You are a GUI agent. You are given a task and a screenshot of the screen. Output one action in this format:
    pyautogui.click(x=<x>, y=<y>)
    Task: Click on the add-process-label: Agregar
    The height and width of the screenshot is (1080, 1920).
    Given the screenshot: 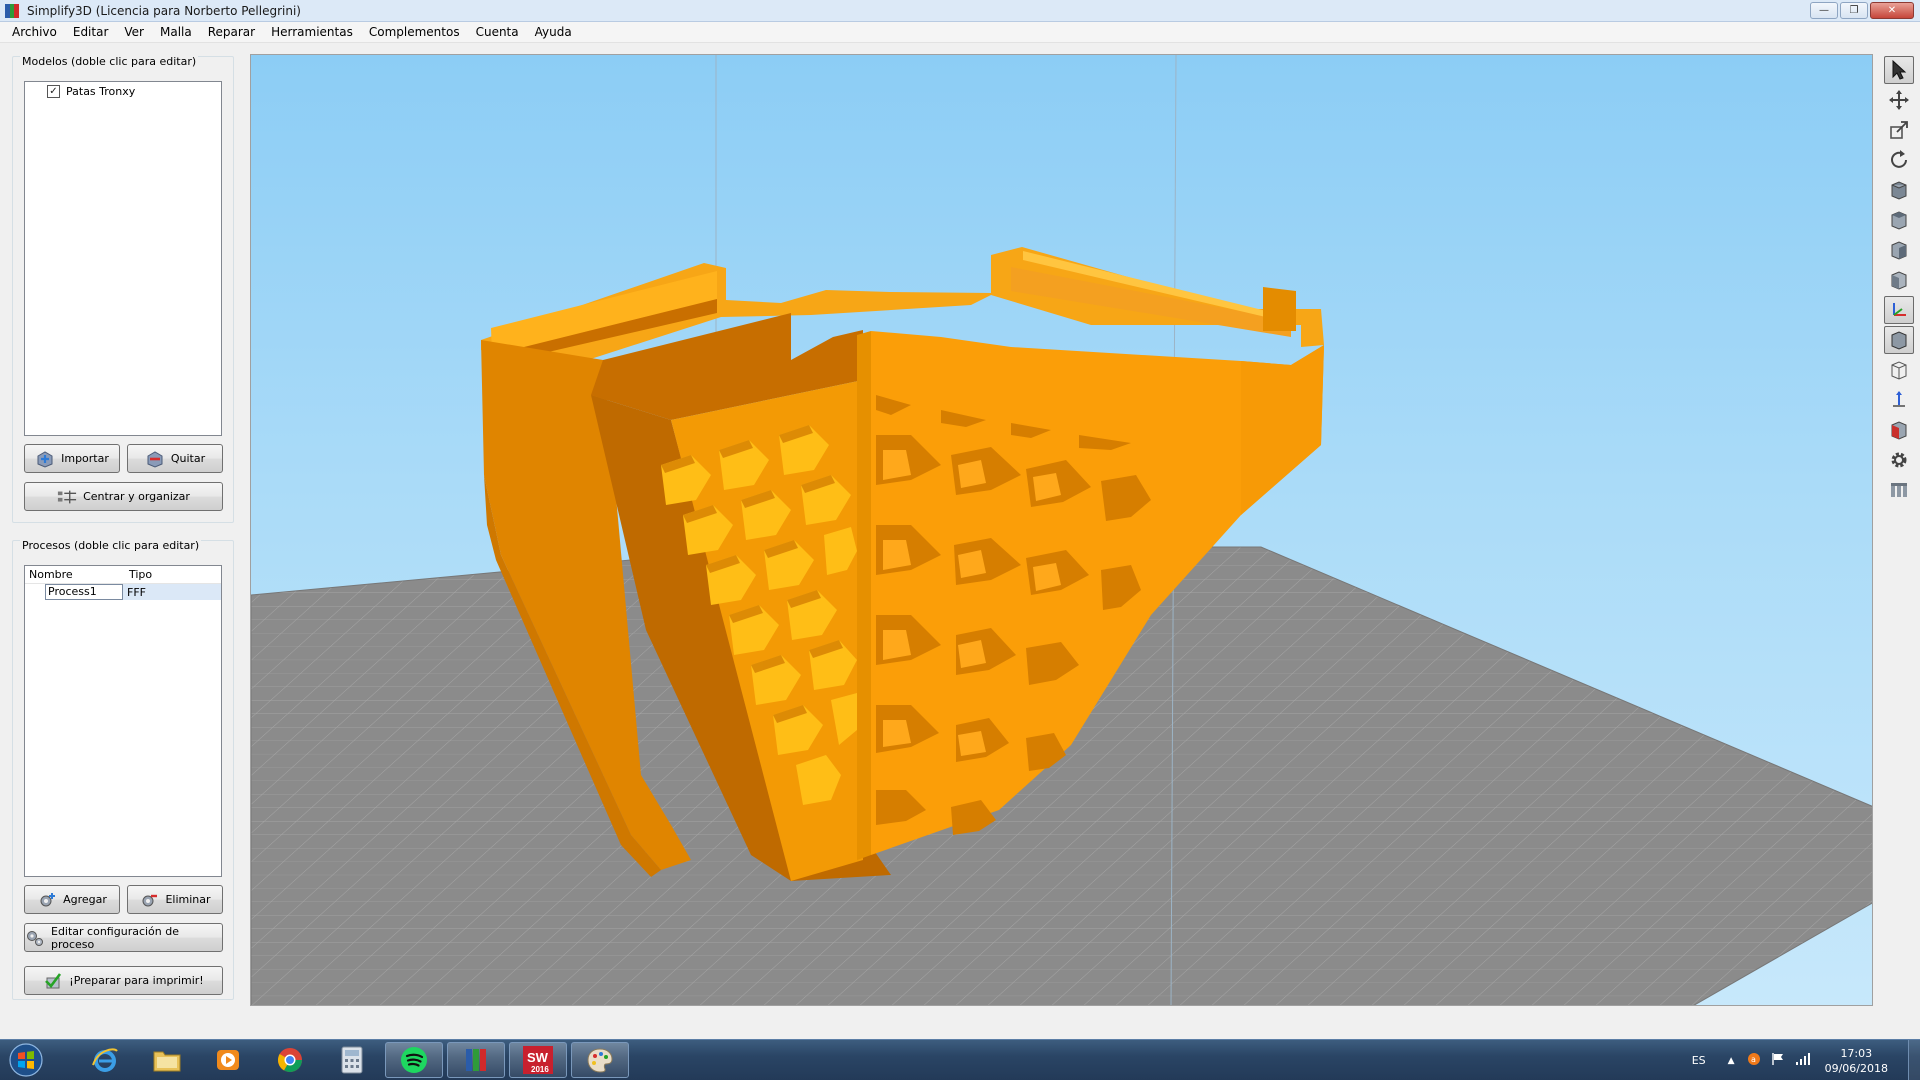 What is the action you would take?
    pyautogui.click(x=85, y=899)
    